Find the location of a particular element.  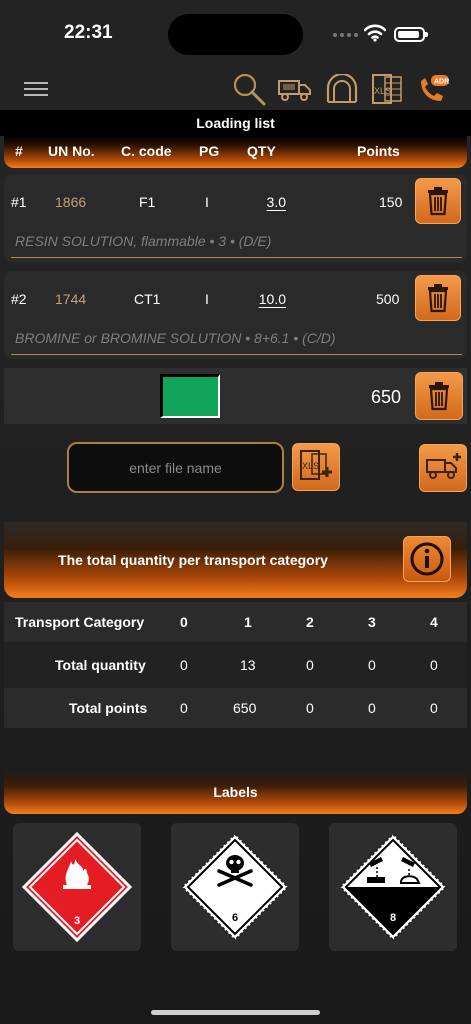

adr-phone-icon: ADR is located at coordinates (434, 89).